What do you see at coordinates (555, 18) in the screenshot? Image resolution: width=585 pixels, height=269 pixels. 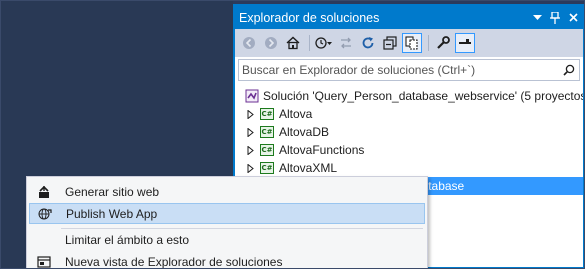 I see `pin-icon` at bounding box center [555, 18].